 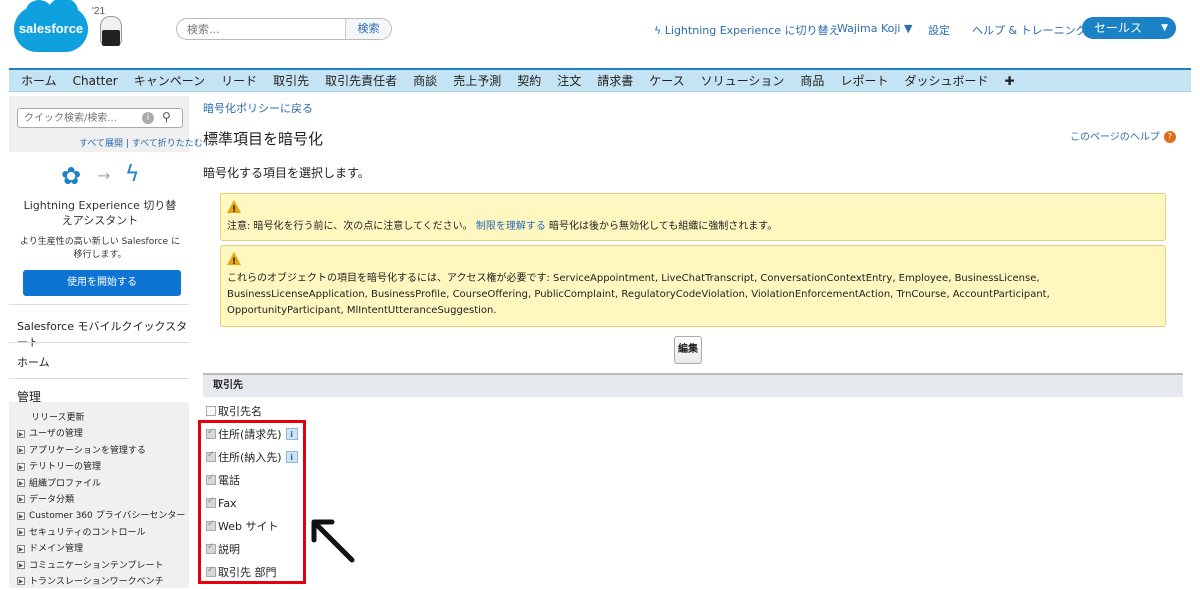 What do you see at coordinates (102, 283) in the screenshot?
I see `get-started-button: 使用を開始する` at bounding box center [102, 283].